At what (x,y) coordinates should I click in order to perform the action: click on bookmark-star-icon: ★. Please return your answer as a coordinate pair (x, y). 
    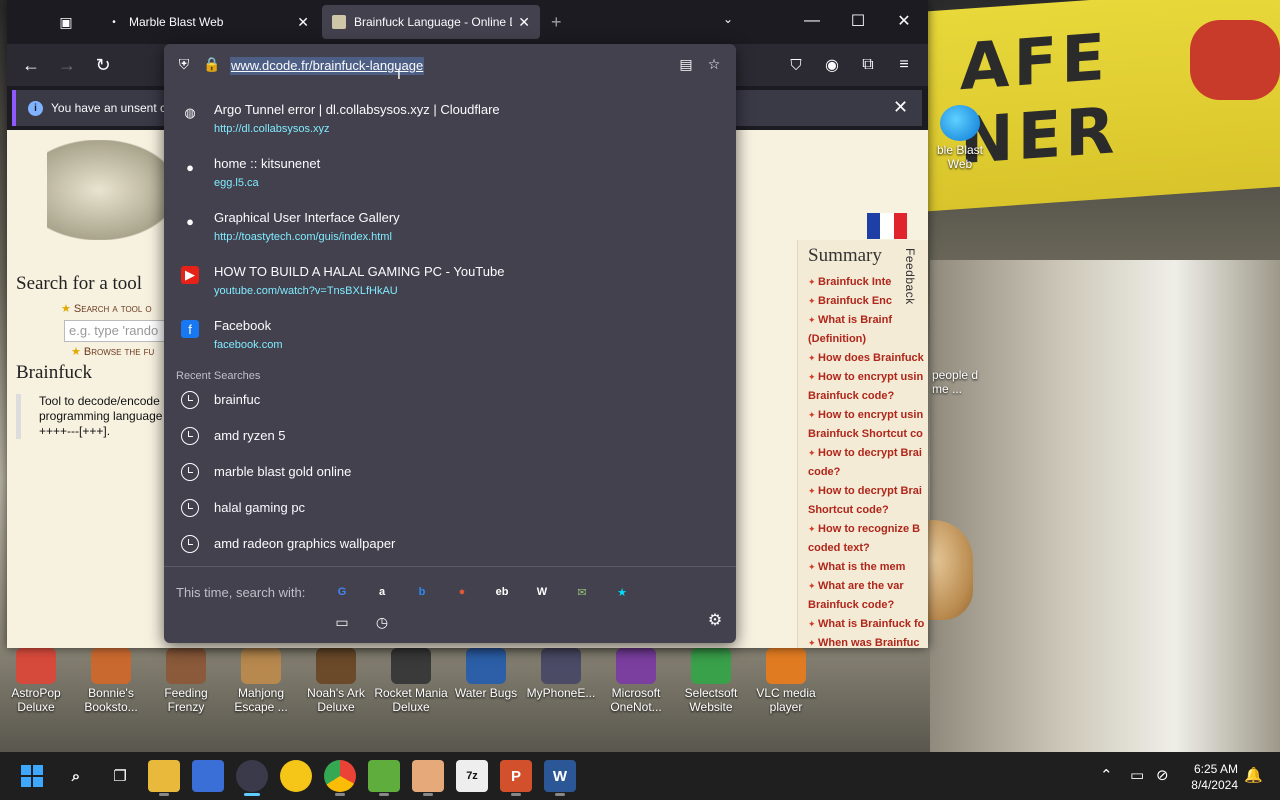
    Looking at the image, I should click on (622, 592).